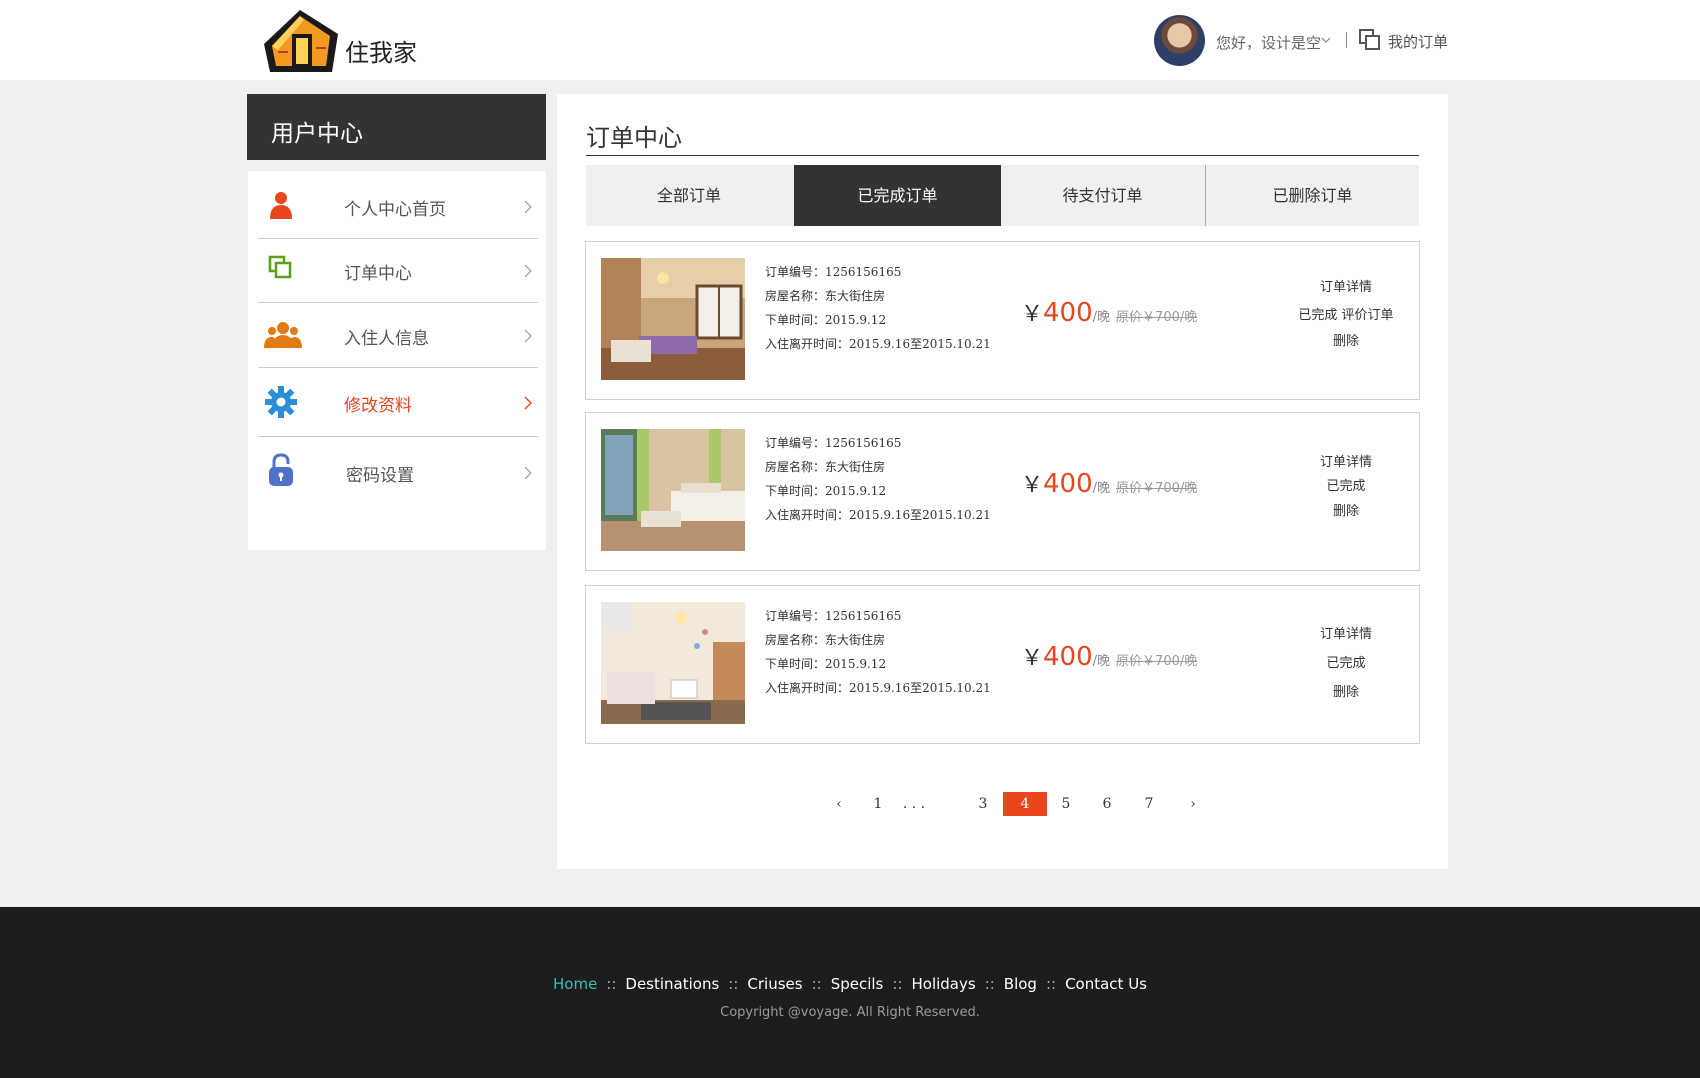 Image resolution: width=1700 pixels, height=1078 pixels. Describe the element at coordinates (281, 402) in the screenshot. I see `gear-icon` at that location.